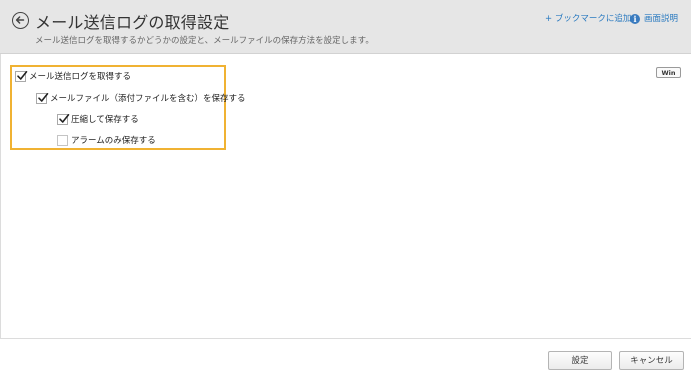 The image size is (691, 380). What do you see at coordinates (345, 359) in the screenshot?
I see `page-footer: 設定 キャンセル` at bounding box center [345, 359].